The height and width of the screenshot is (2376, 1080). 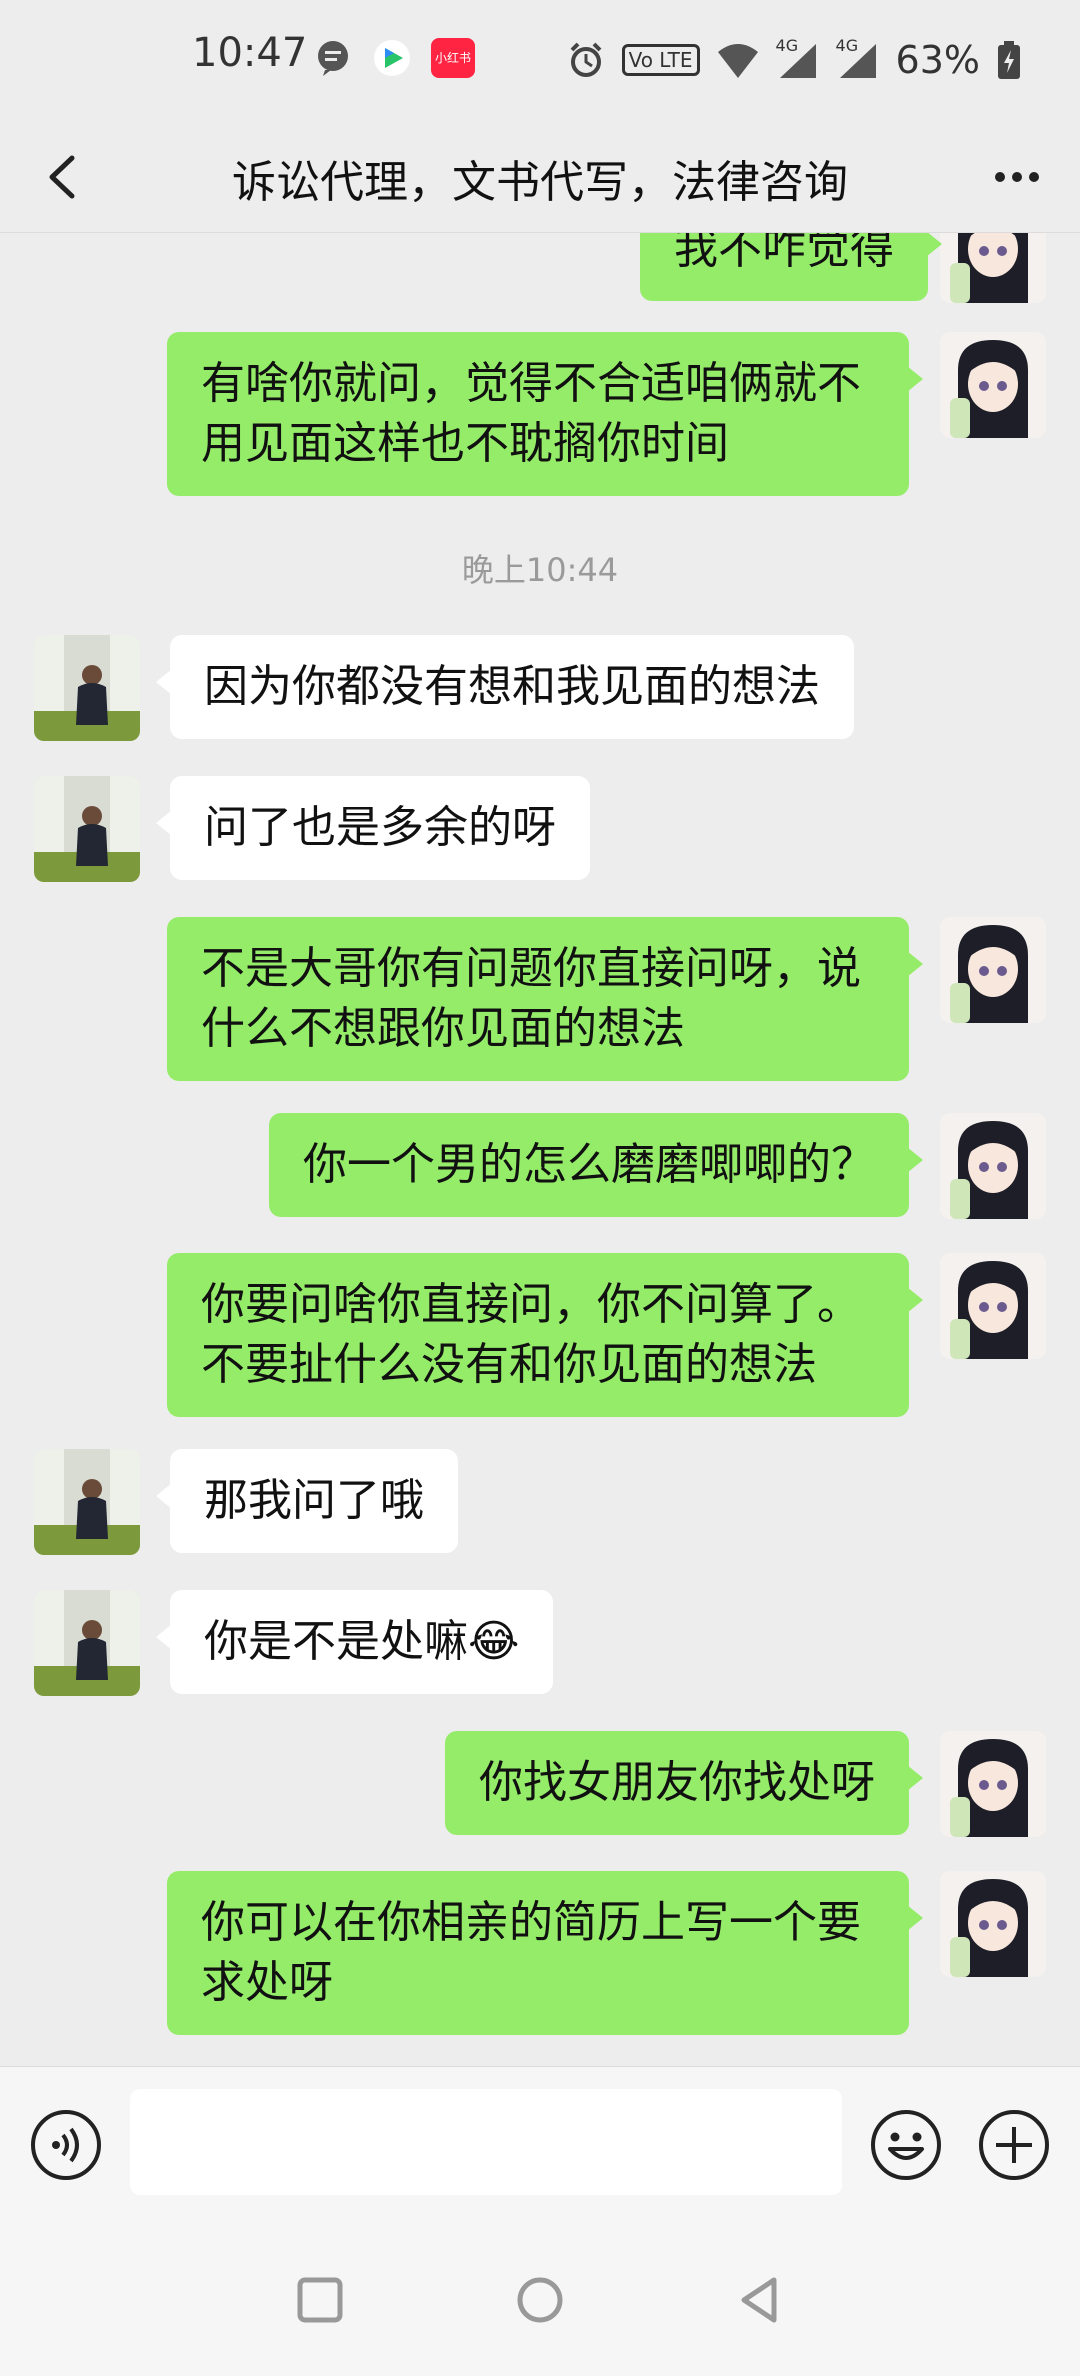 I want to click on navigation-bar, so click(x=540, y=2306).